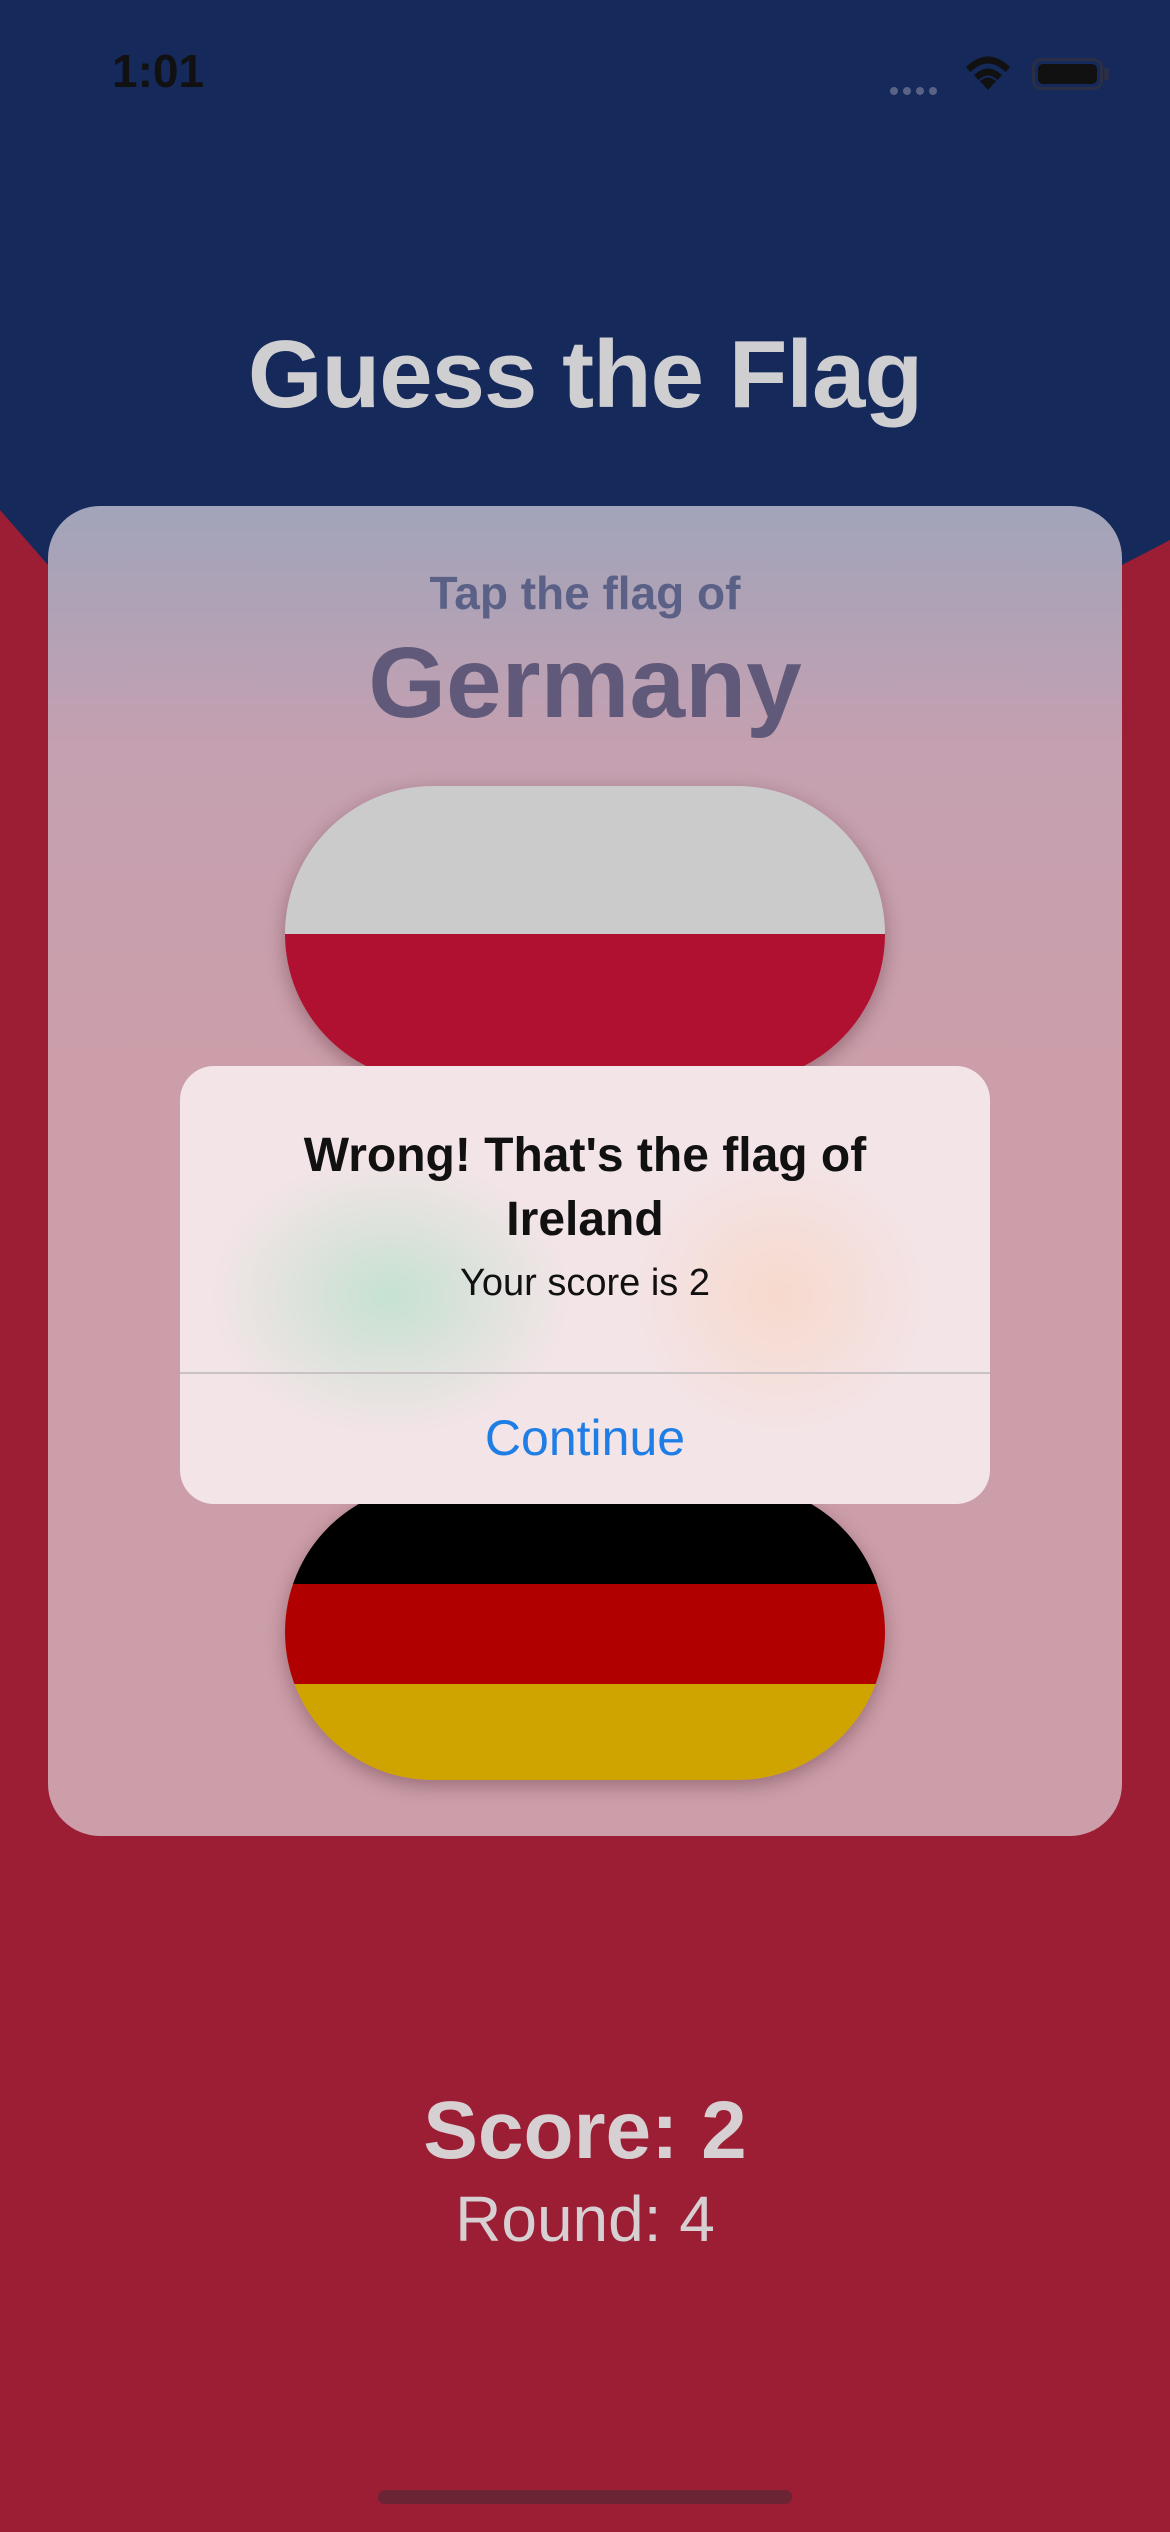 This screenshot has height=2532, width=1170. Describe the element at coordinates (585, 593) in the screenshot. I see `prompt-text: Tap the flag of` at that location.